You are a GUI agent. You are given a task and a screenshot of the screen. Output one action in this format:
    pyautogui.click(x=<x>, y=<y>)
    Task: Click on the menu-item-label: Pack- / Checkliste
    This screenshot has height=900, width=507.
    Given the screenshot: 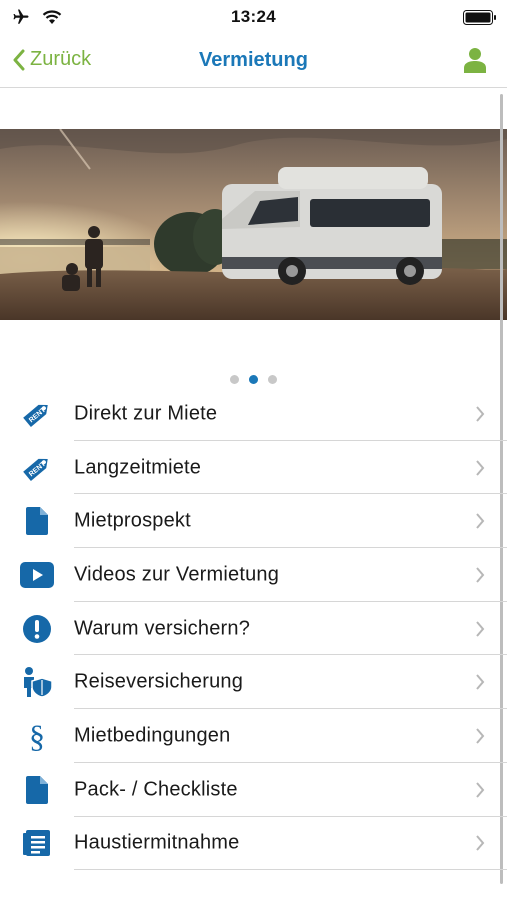 What is the action you would take?
    pyautogui.click(x=156, y=789)
    